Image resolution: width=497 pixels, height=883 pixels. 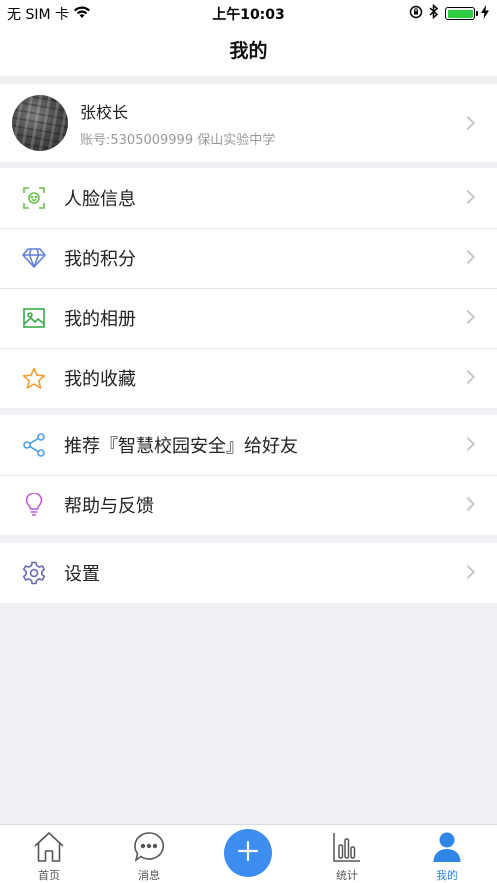 I want to click on tab-label: 统计, so click(x=347, y=875).